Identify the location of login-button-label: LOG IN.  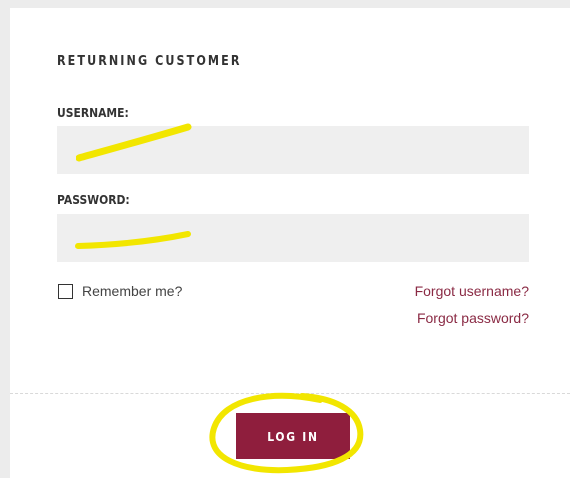
(293, 436).